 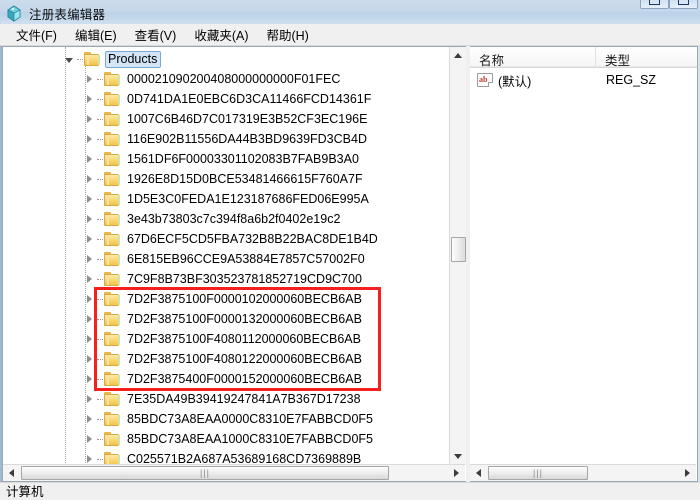 I want to click on value-horizontal-scrollbar: |||, so click(x=583, y=472).